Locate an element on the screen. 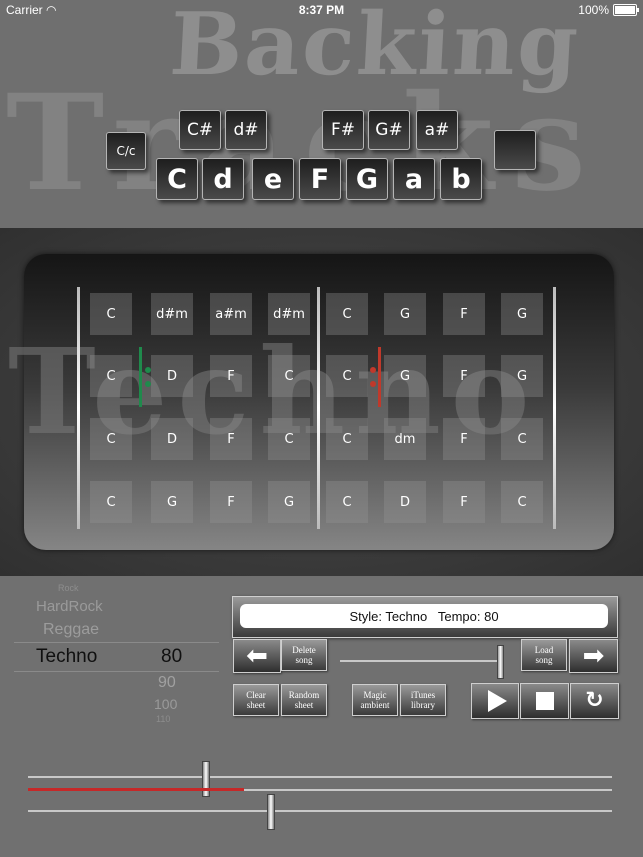 The image size is (643, 857). key-g-sharp: G# is located at coordinates (389, 130).